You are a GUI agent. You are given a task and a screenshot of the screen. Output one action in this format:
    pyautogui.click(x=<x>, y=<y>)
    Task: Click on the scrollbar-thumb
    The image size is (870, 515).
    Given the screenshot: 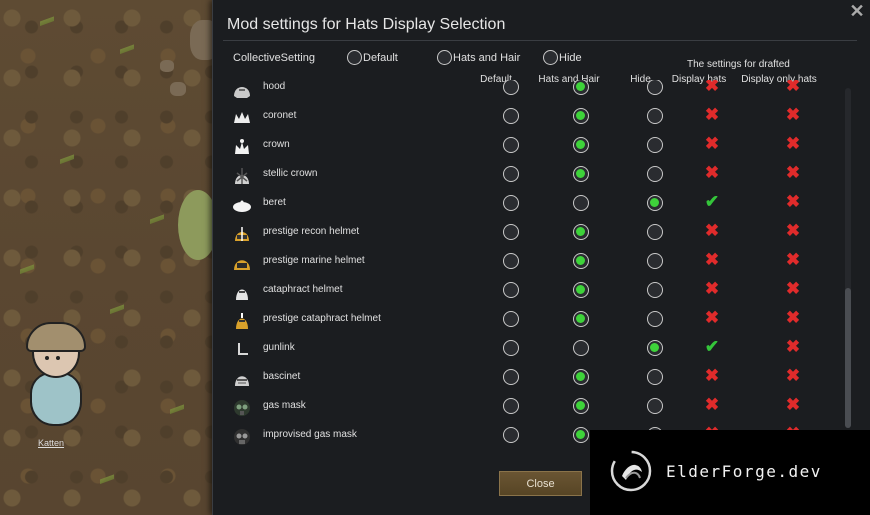 What is the action you would take?
    pyautogui.click(x=848, y=358)
    